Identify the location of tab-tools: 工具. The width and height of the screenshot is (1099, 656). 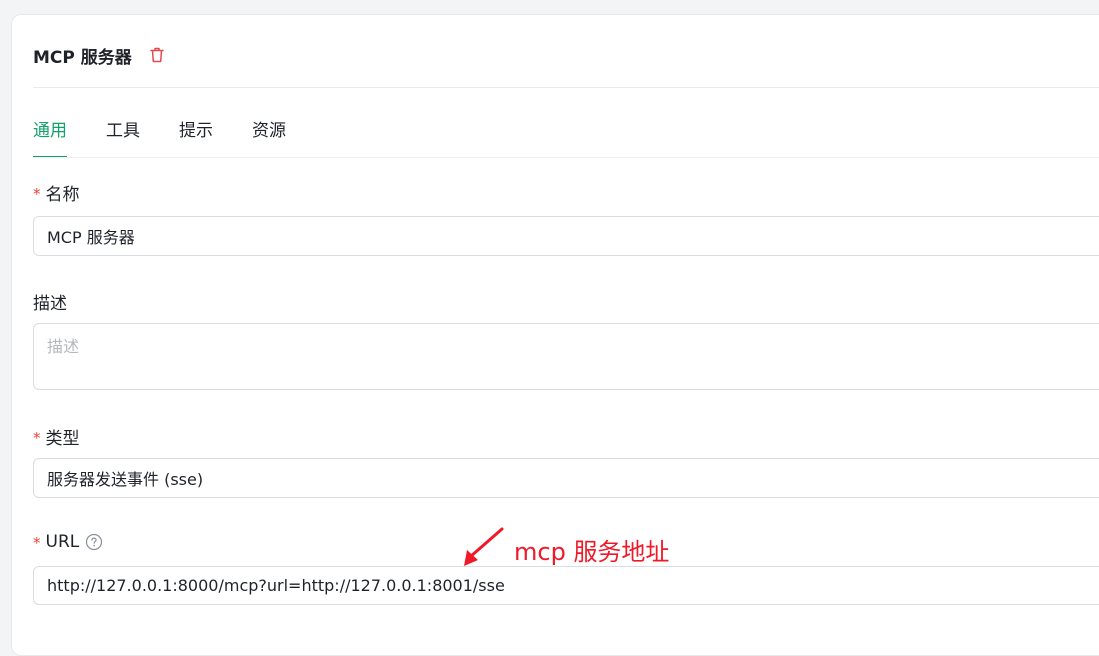
(123, 137).